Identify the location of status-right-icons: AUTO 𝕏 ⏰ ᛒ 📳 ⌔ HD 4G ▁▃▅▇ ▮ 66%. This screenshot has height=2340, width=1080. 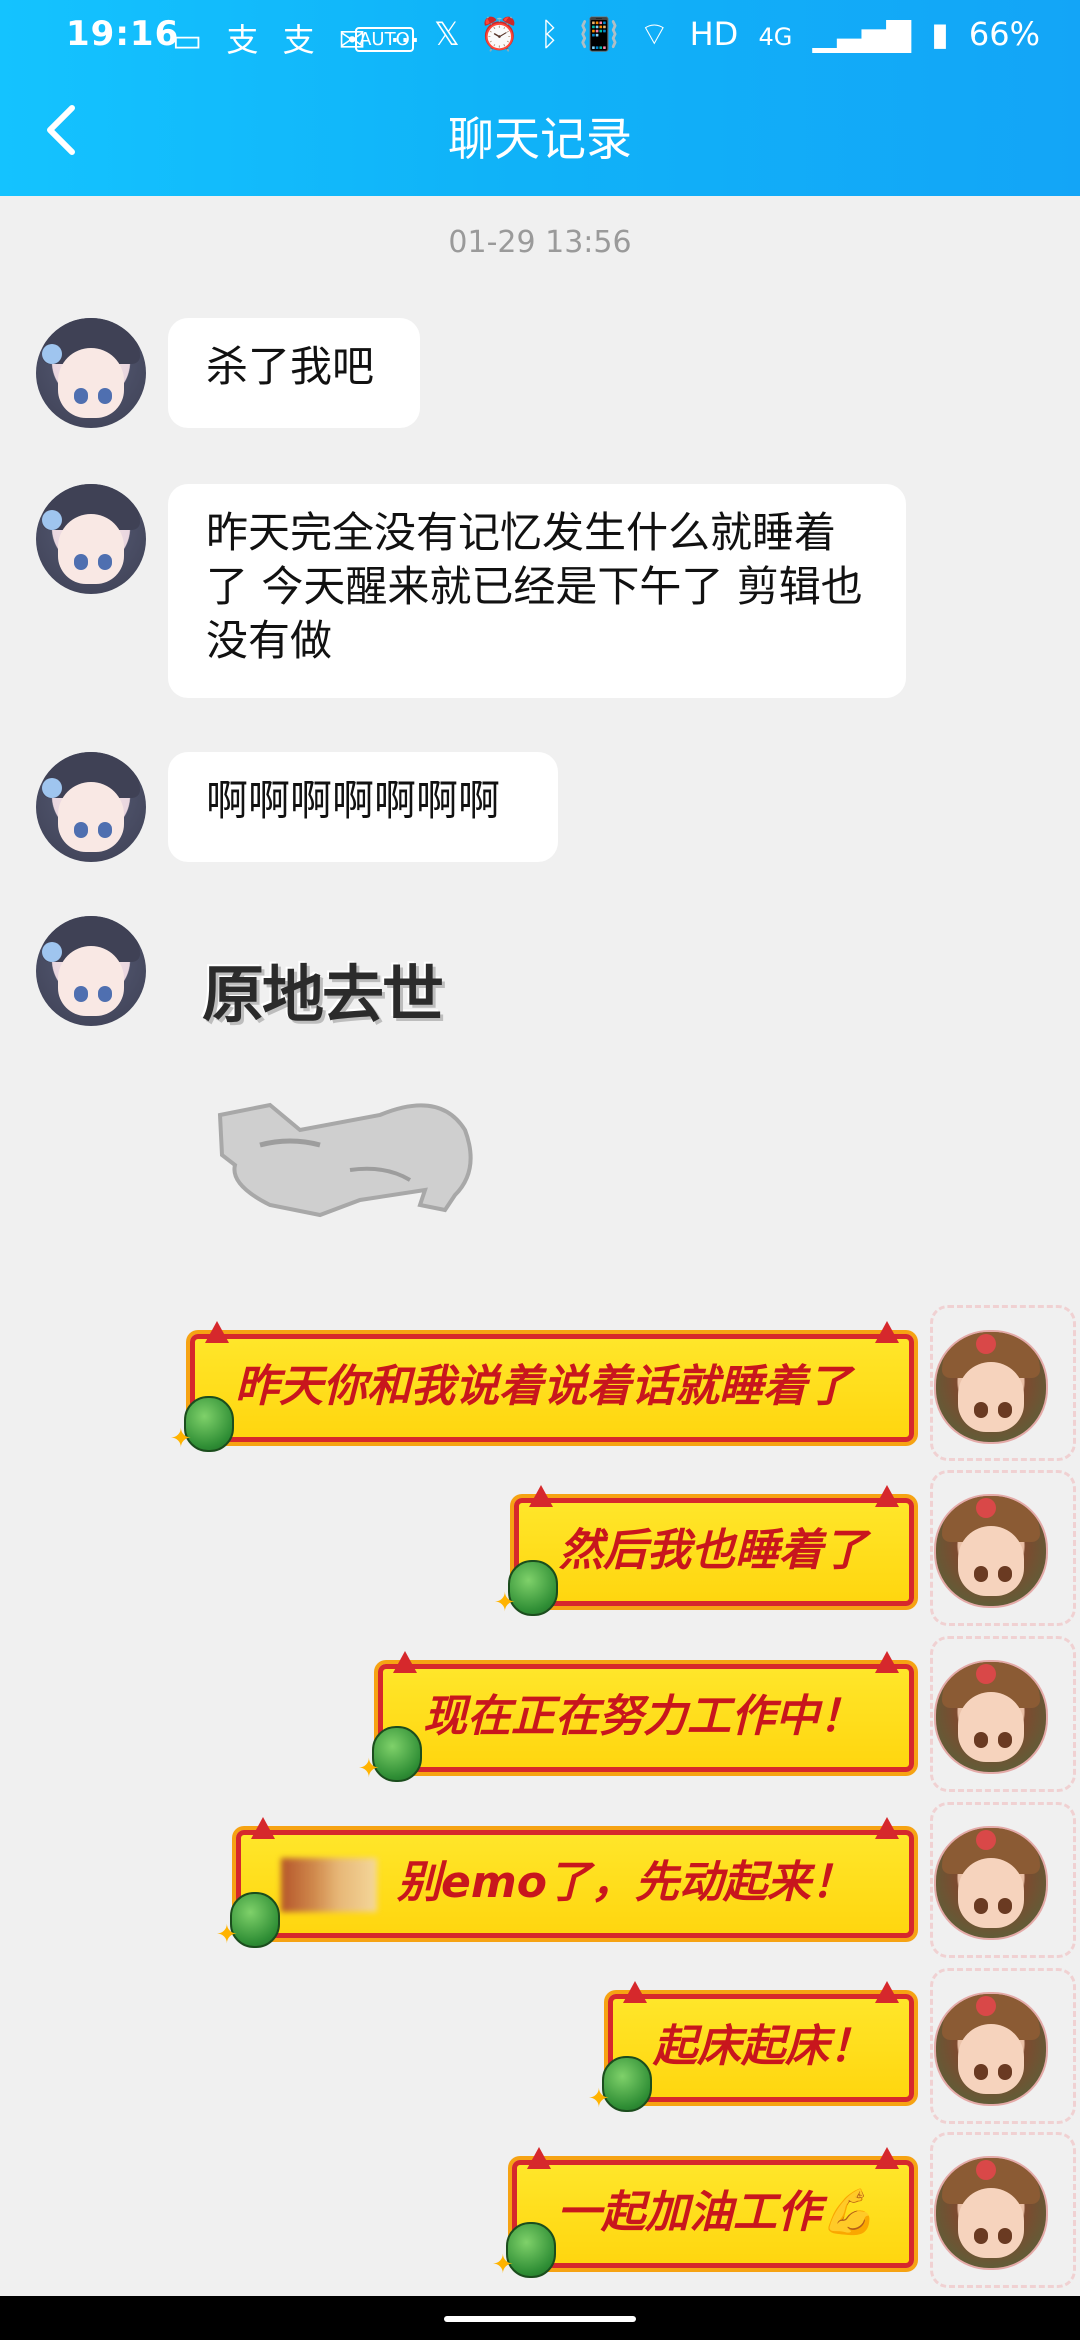
(692, 34).